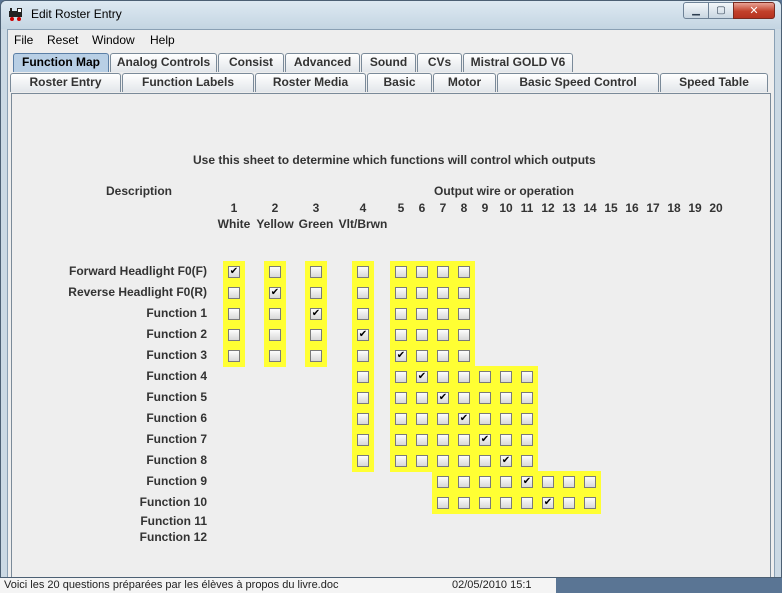 The height and width of the screenshot is (593, 782). Describe the element at coordinates (388, 62) in the screenshot. I see `tab-sound: Sound` at that location.